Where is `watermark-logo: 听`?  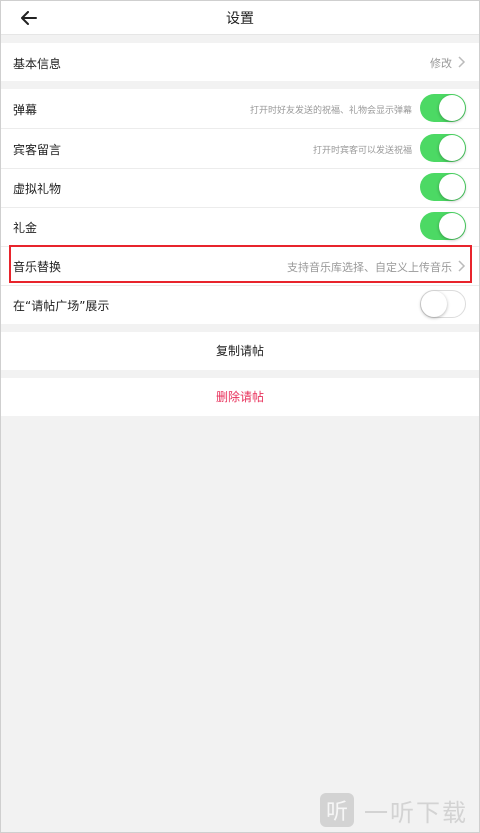
watermark-logo: 听 is located at coordinates (337, 810).